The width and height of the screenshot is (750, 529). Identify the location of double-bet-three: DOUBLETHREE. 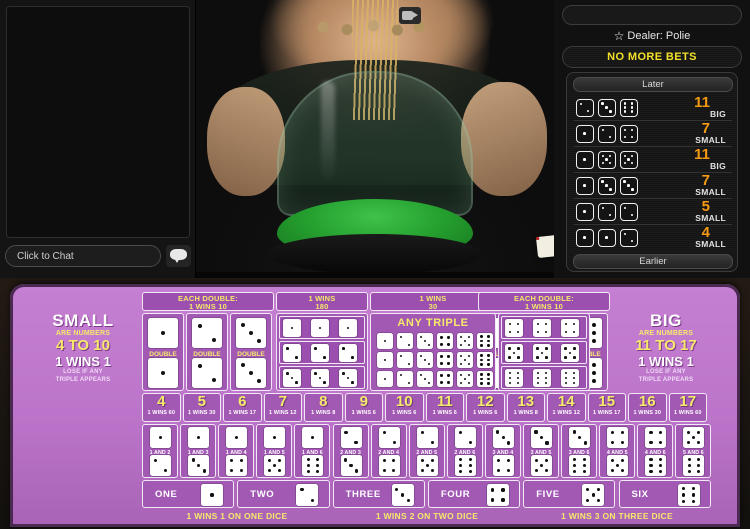
(251, 352).